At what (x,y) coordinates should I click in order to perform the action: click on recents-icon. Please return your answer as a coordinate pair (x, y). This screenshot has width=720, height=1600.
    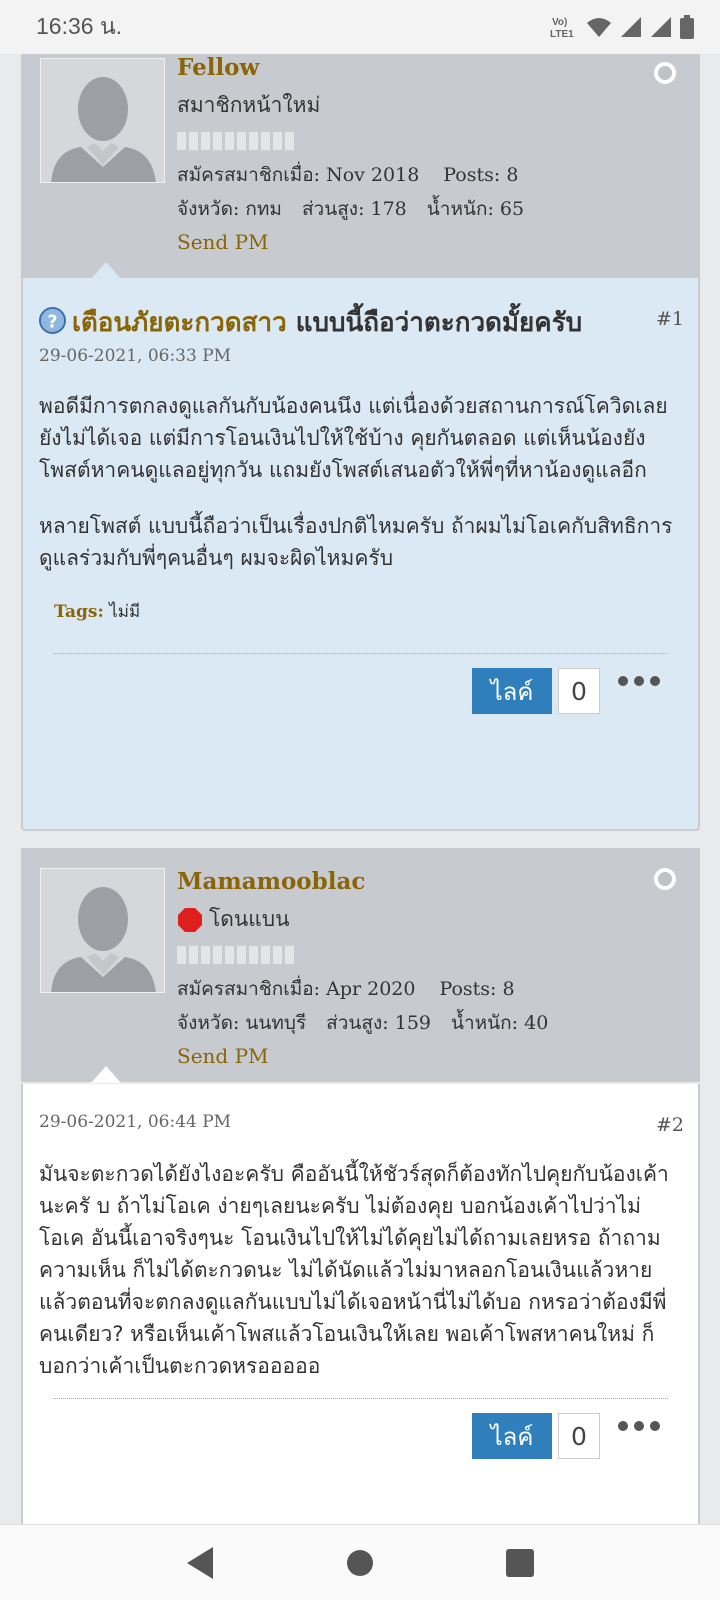
    Looking at the image, I should click on (520, 1563).